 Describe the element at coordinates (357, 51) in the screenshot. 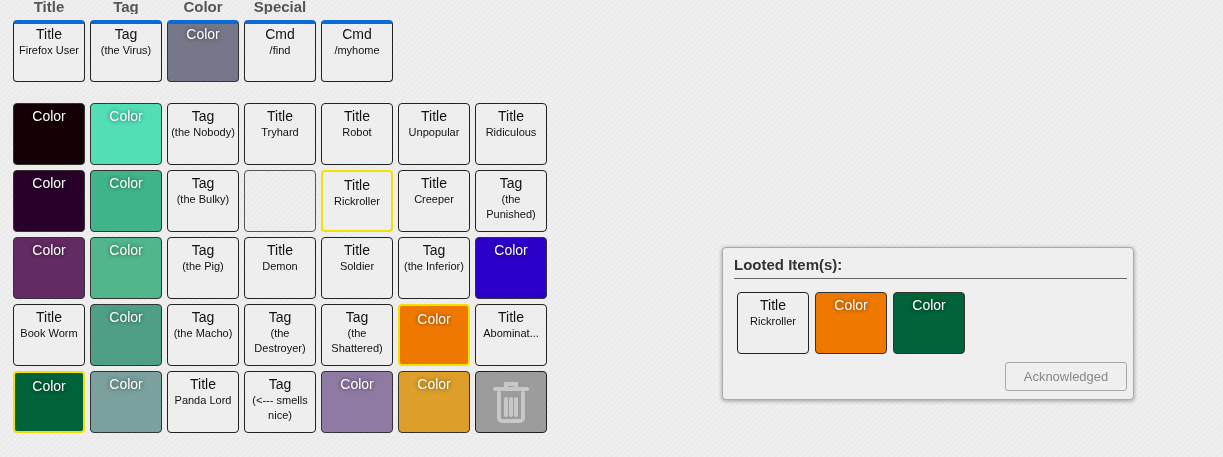

I see `command-card: Cmd /myhome` at that location.